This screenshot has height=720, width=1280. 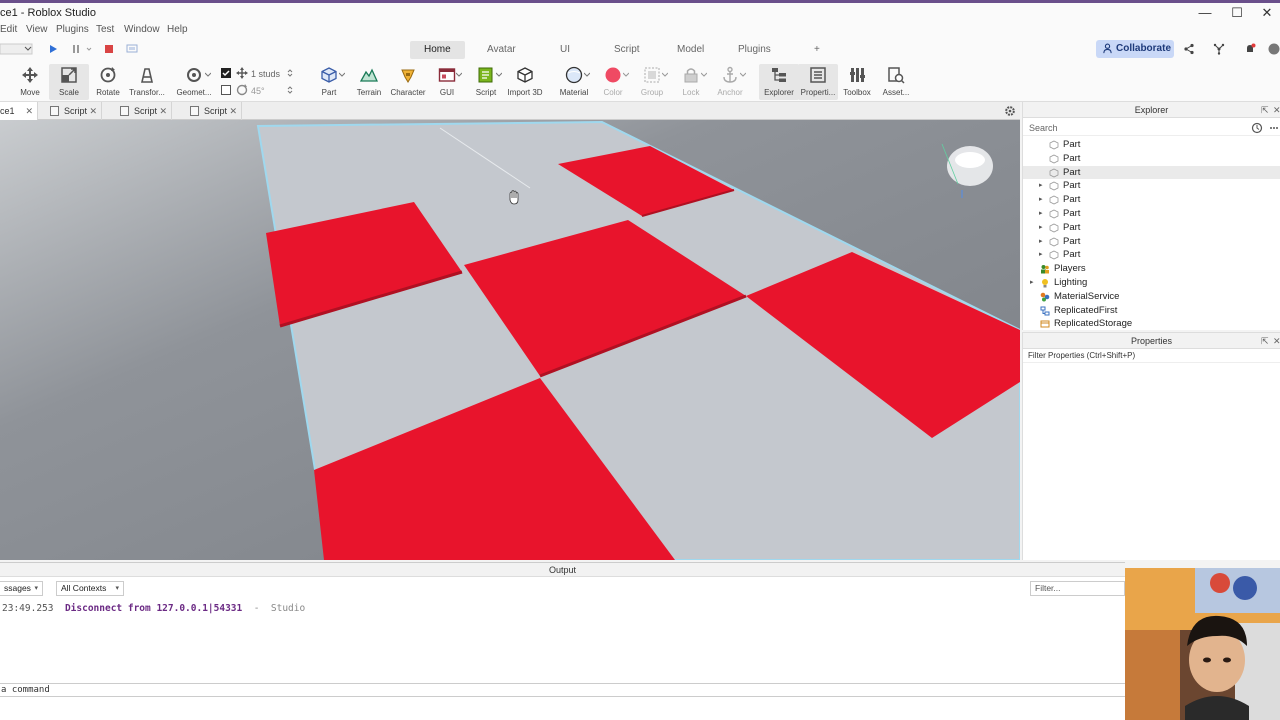 I want to click on tab-ui: UI, so click(x=565, y=50).